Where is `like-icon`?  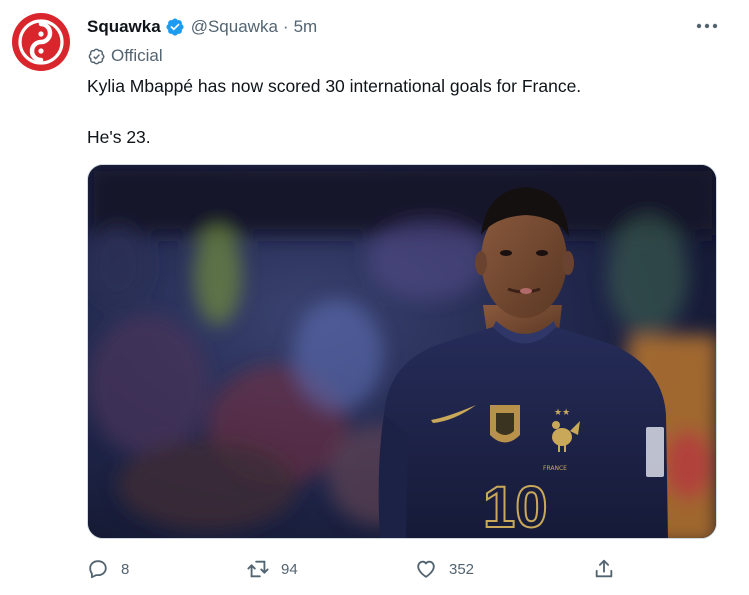
like-icon is located at coordinates (426, 569).